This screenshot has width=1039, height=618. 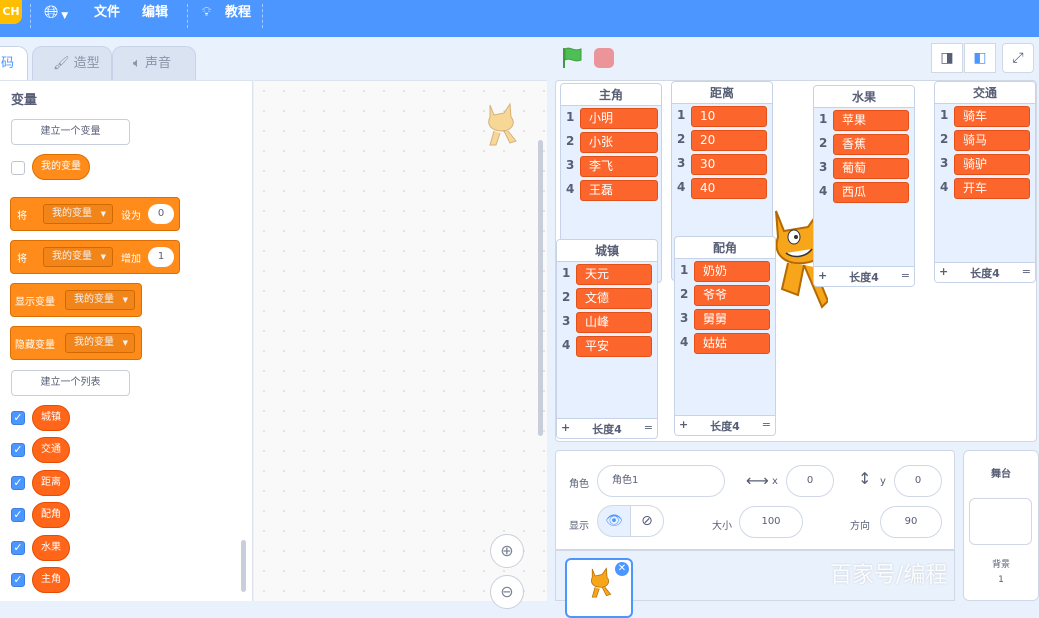 I want to click on scratch-logo: CH, so click(x=11, y=12).